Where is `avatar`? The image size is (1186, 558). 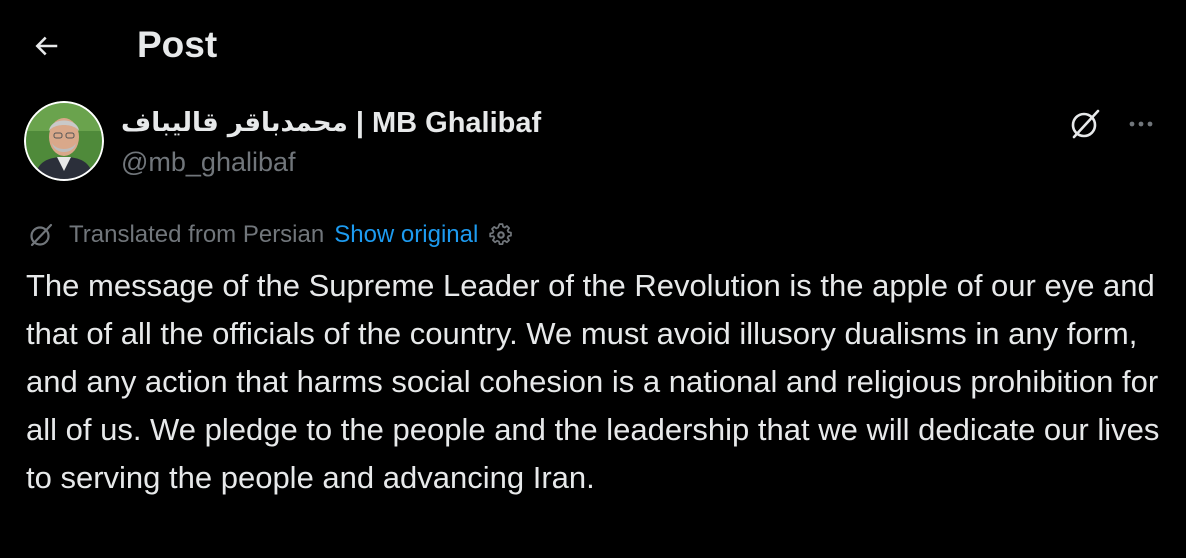 avatar is located at coordinates (64, 141).